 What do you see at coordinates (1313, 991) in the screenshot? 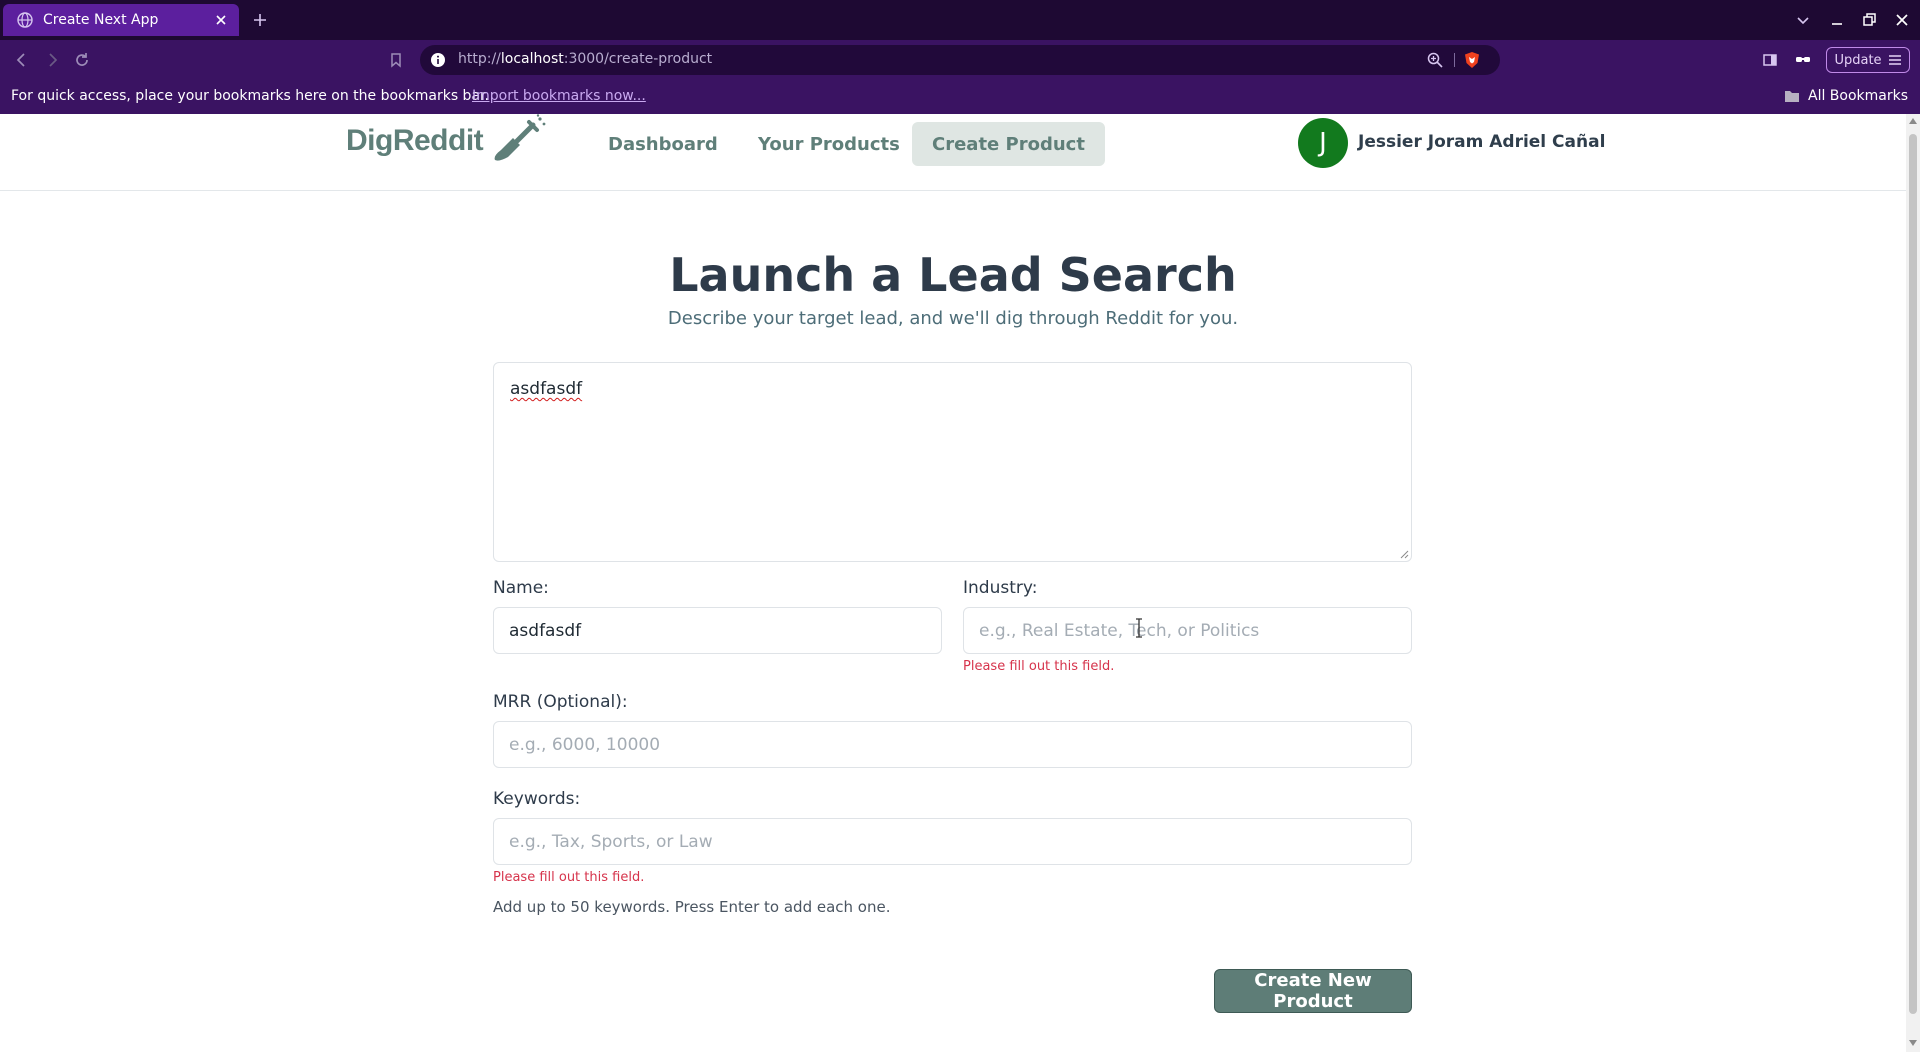
I see `create-product-button: Create New Product` at bounding box center [1313, 991].